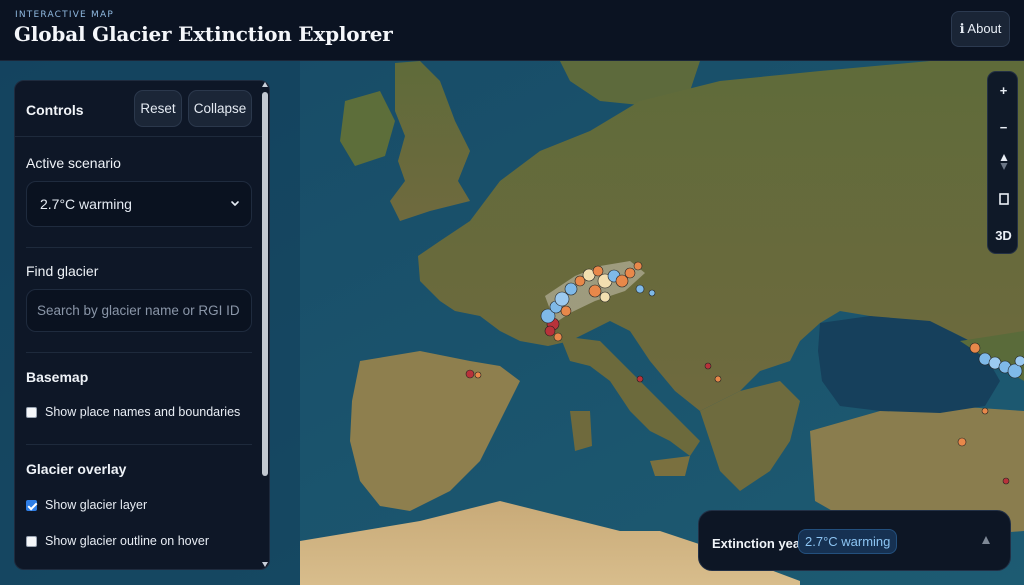 The image size is (1024, 585). I want to click on legend-label: Extinction year, so click(759, 543).